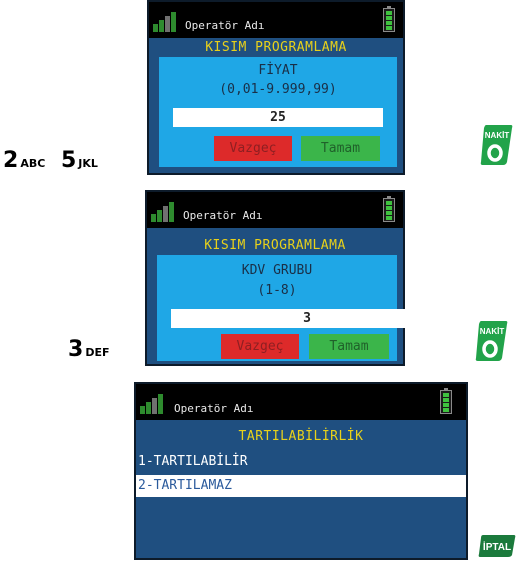 This screenshot has width=519, height=562. What do you see at coordinates (278, 70) in the screenshot?
I see `field-label: FİYAT` at bounding box center [278, 70].